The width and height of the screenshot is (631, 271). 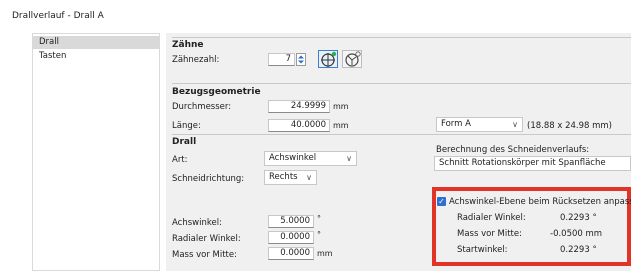 I want to click on arrow-down-icon, so click(x=301, y=62).